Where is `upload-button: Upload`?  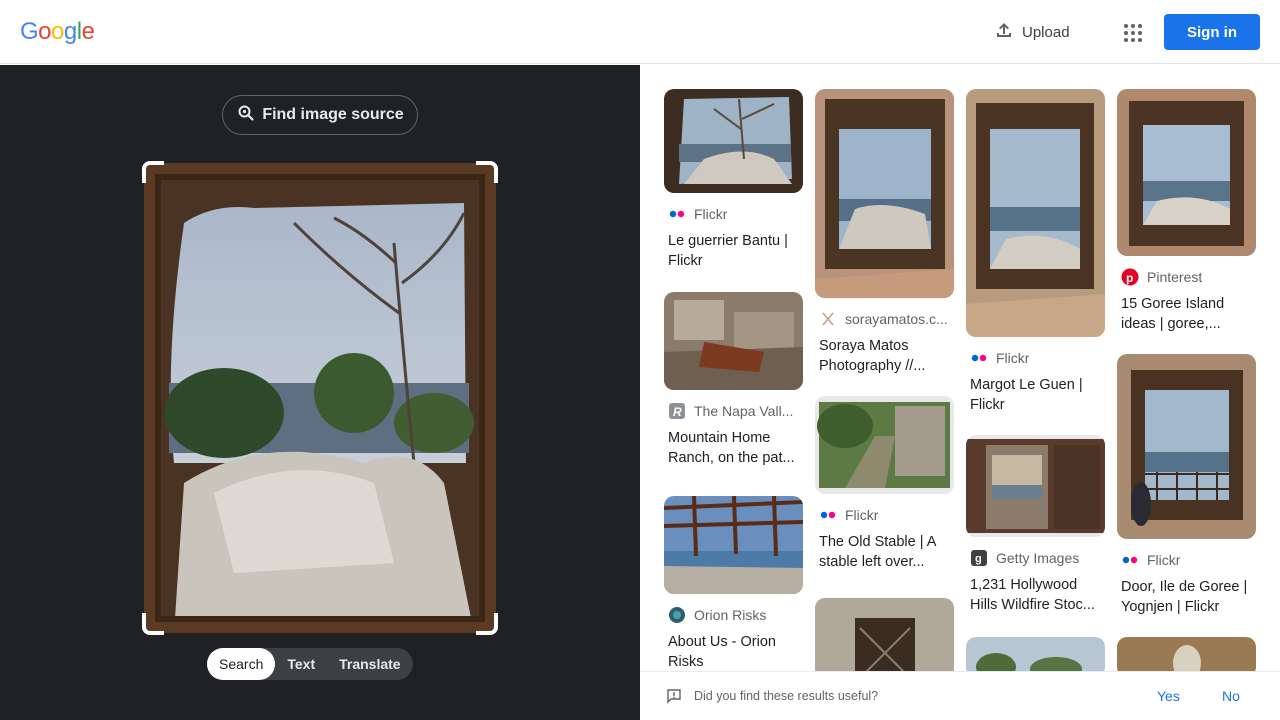 upload-button: Upload is located at coordinates (1032, 32).